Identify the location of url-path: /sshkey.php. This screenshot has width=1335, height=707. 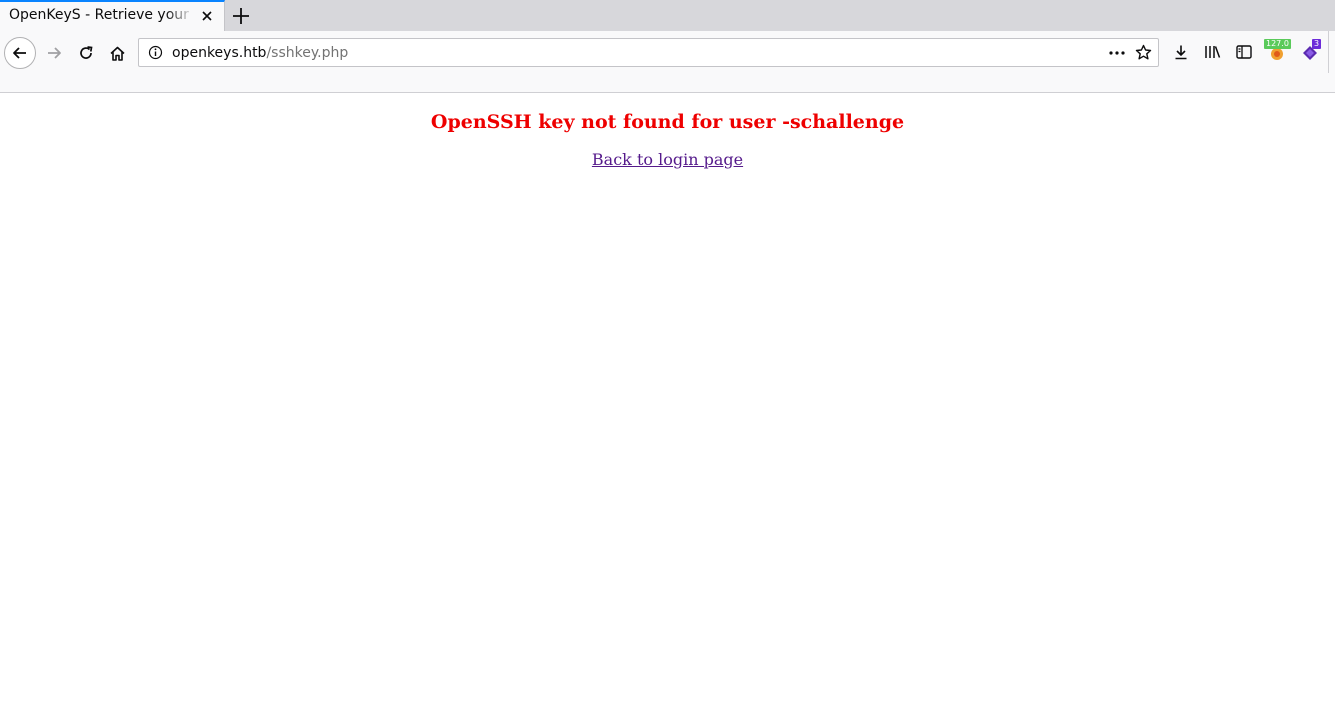
(307, 53).